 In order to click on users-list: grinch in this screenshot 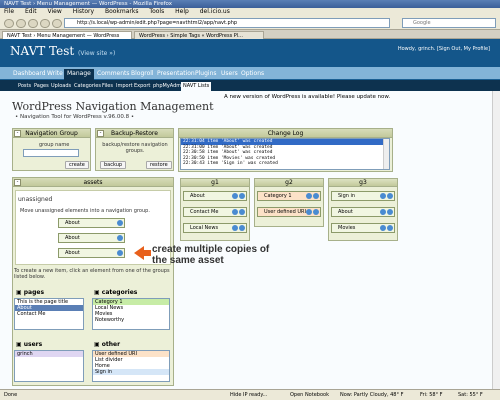, I will do `click(49, 366)`.